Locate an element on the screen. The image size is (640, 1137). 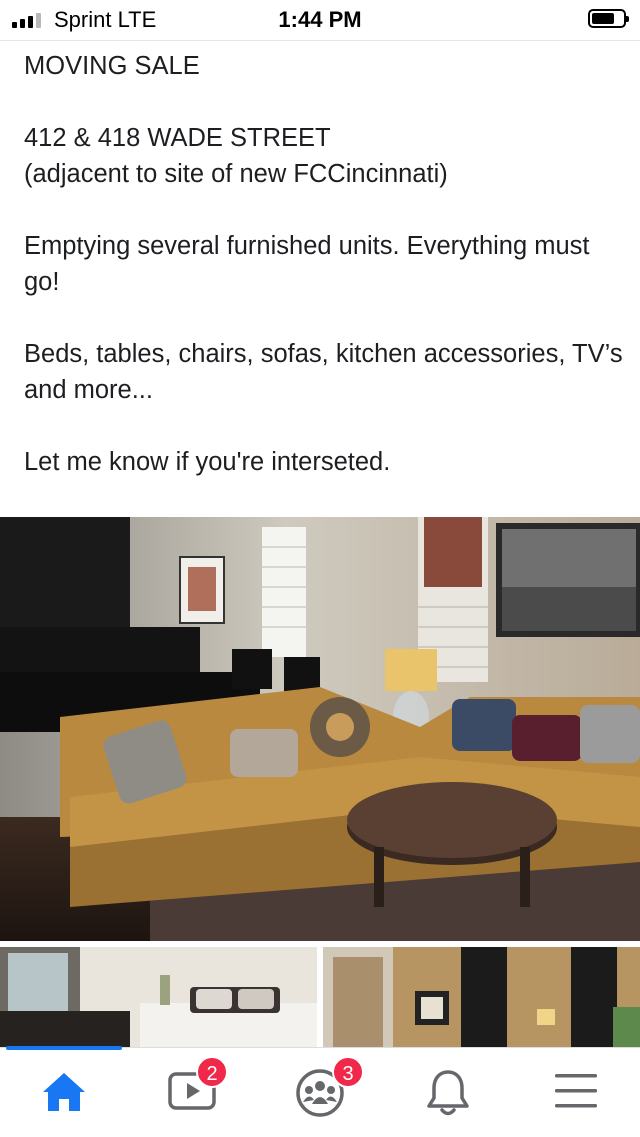
groups-badge: 3 is located at coordinates (348, 1072).